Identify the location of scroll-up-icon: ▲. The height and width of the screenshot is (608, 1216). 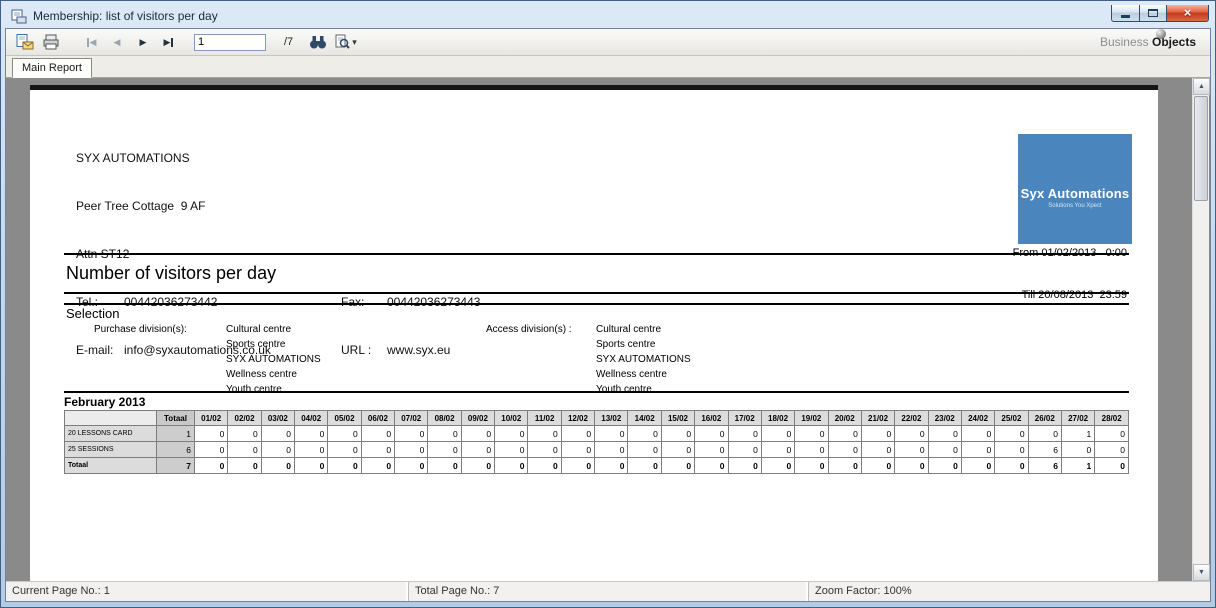
(1201, 86).